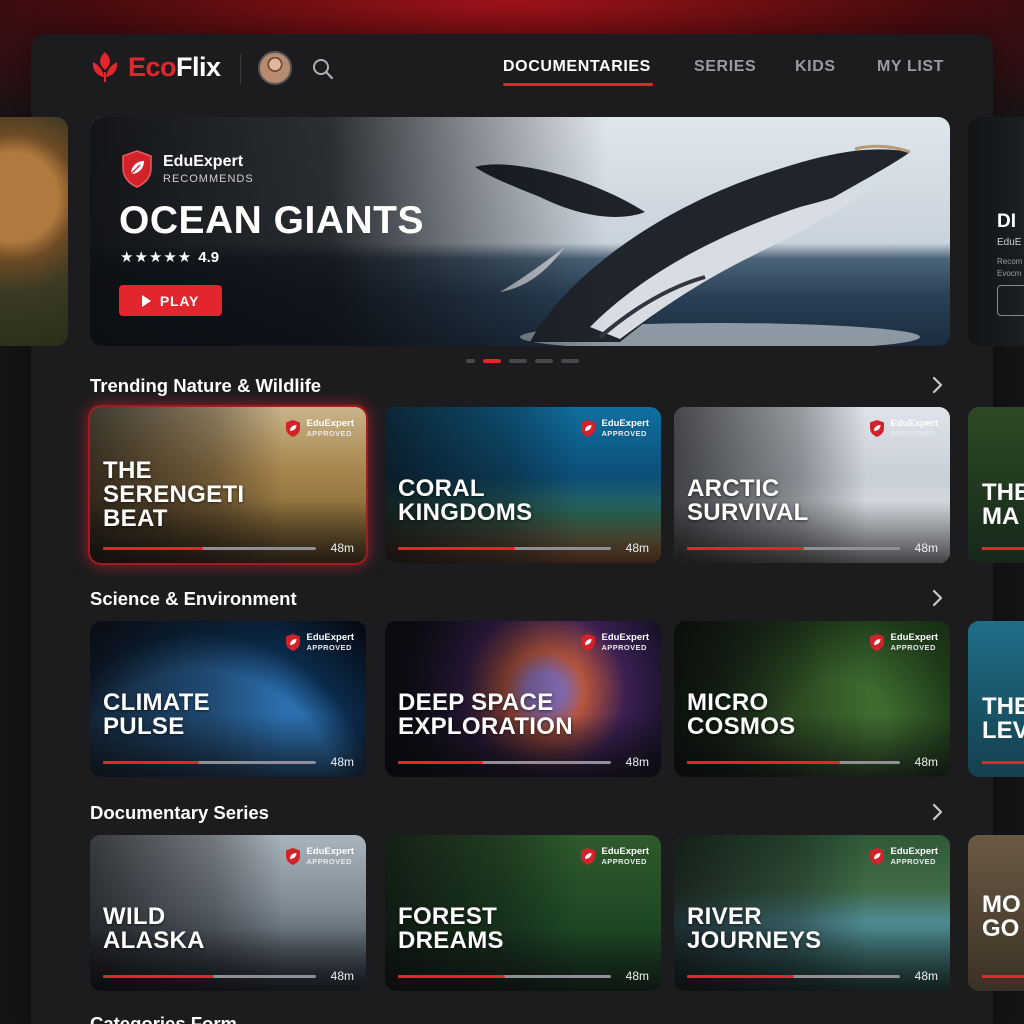 This screenshot has height=1024, width=1024. I want to click on hero-next-slide: DI EduE Recom Evocm, so click(996, 231).